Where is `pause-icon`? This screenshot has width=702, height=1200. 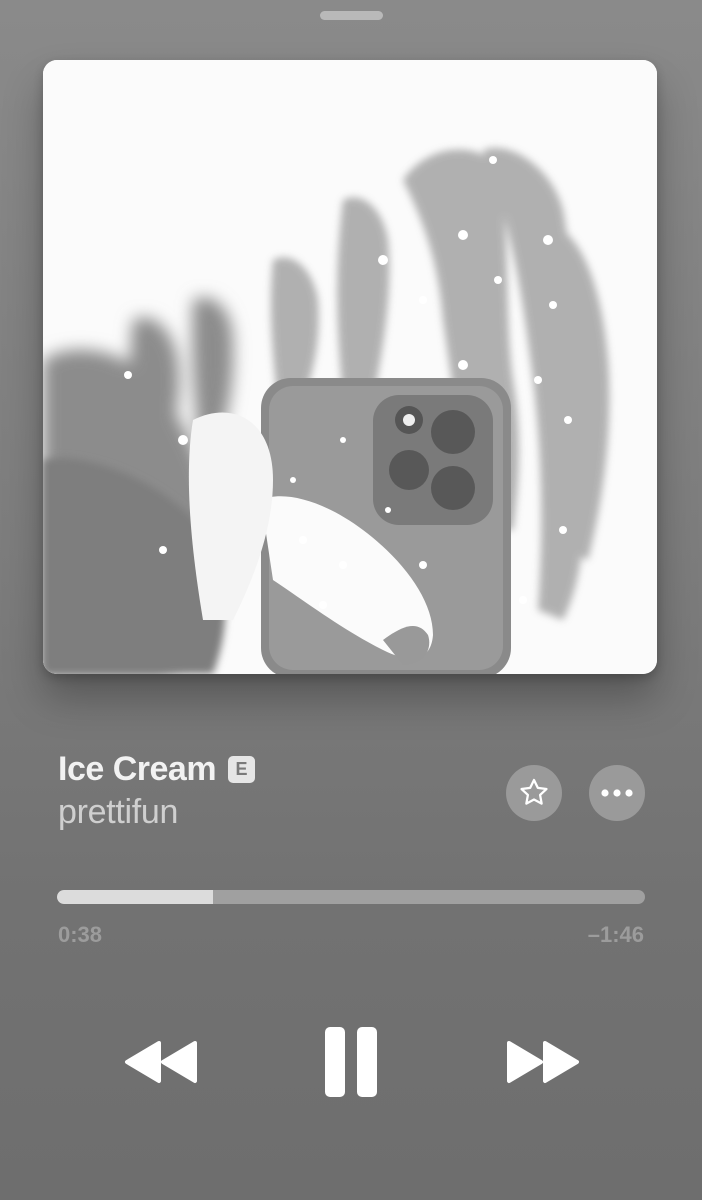
pause-icon is located at coordinates (351, 1062).